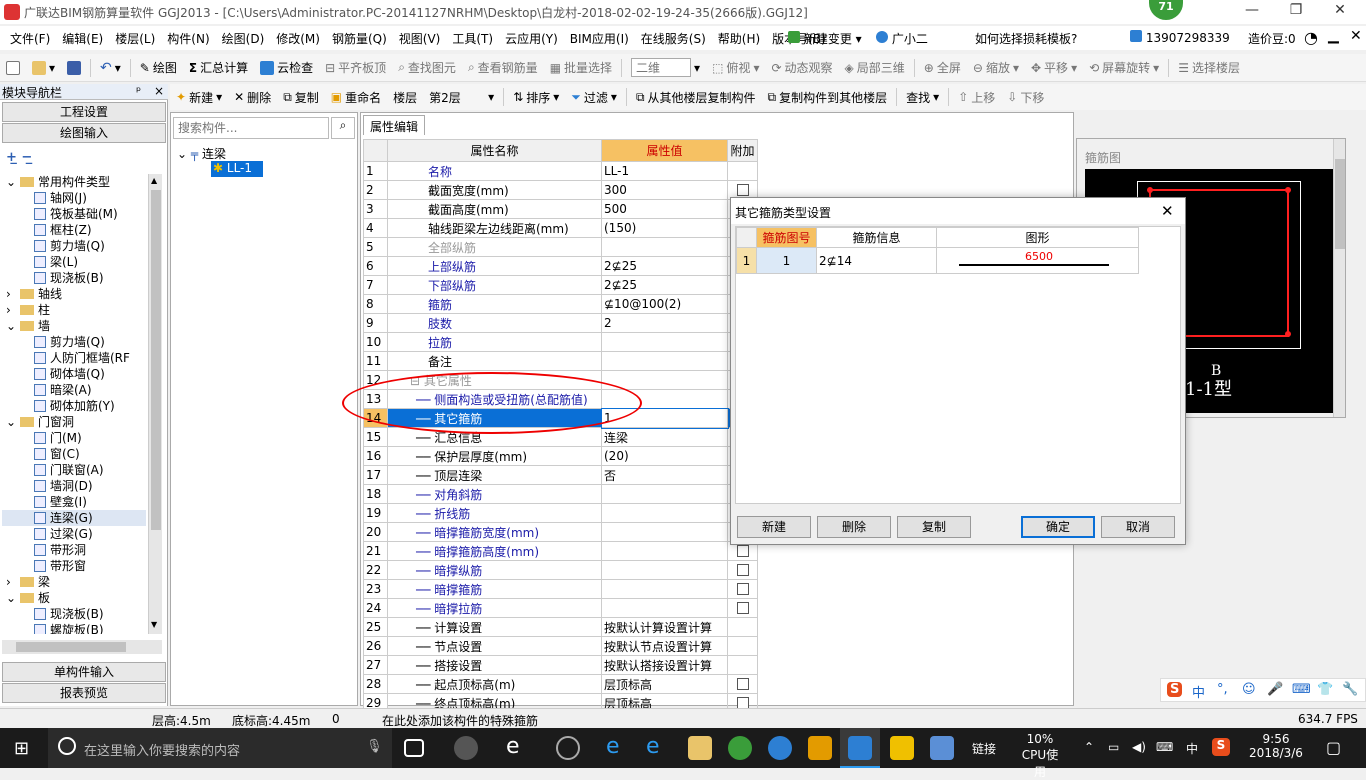 This screenshot has width=1366, height=780. I want to click on property-row: 10 拉筋, so click(560, 342).